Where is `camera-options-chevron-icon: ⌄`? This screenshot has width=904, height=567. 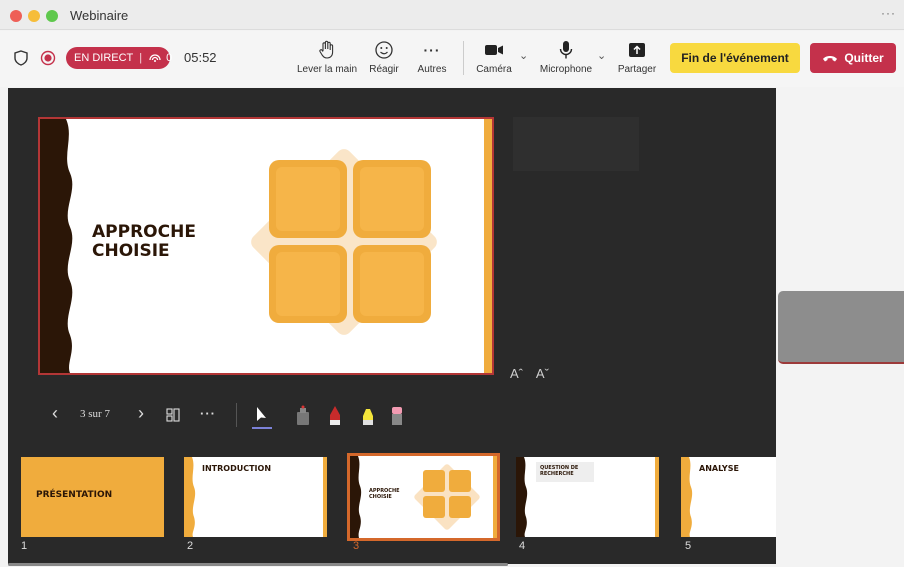
camera-options-chevron-icon: ⌄ is located at coordinates (523, 55).